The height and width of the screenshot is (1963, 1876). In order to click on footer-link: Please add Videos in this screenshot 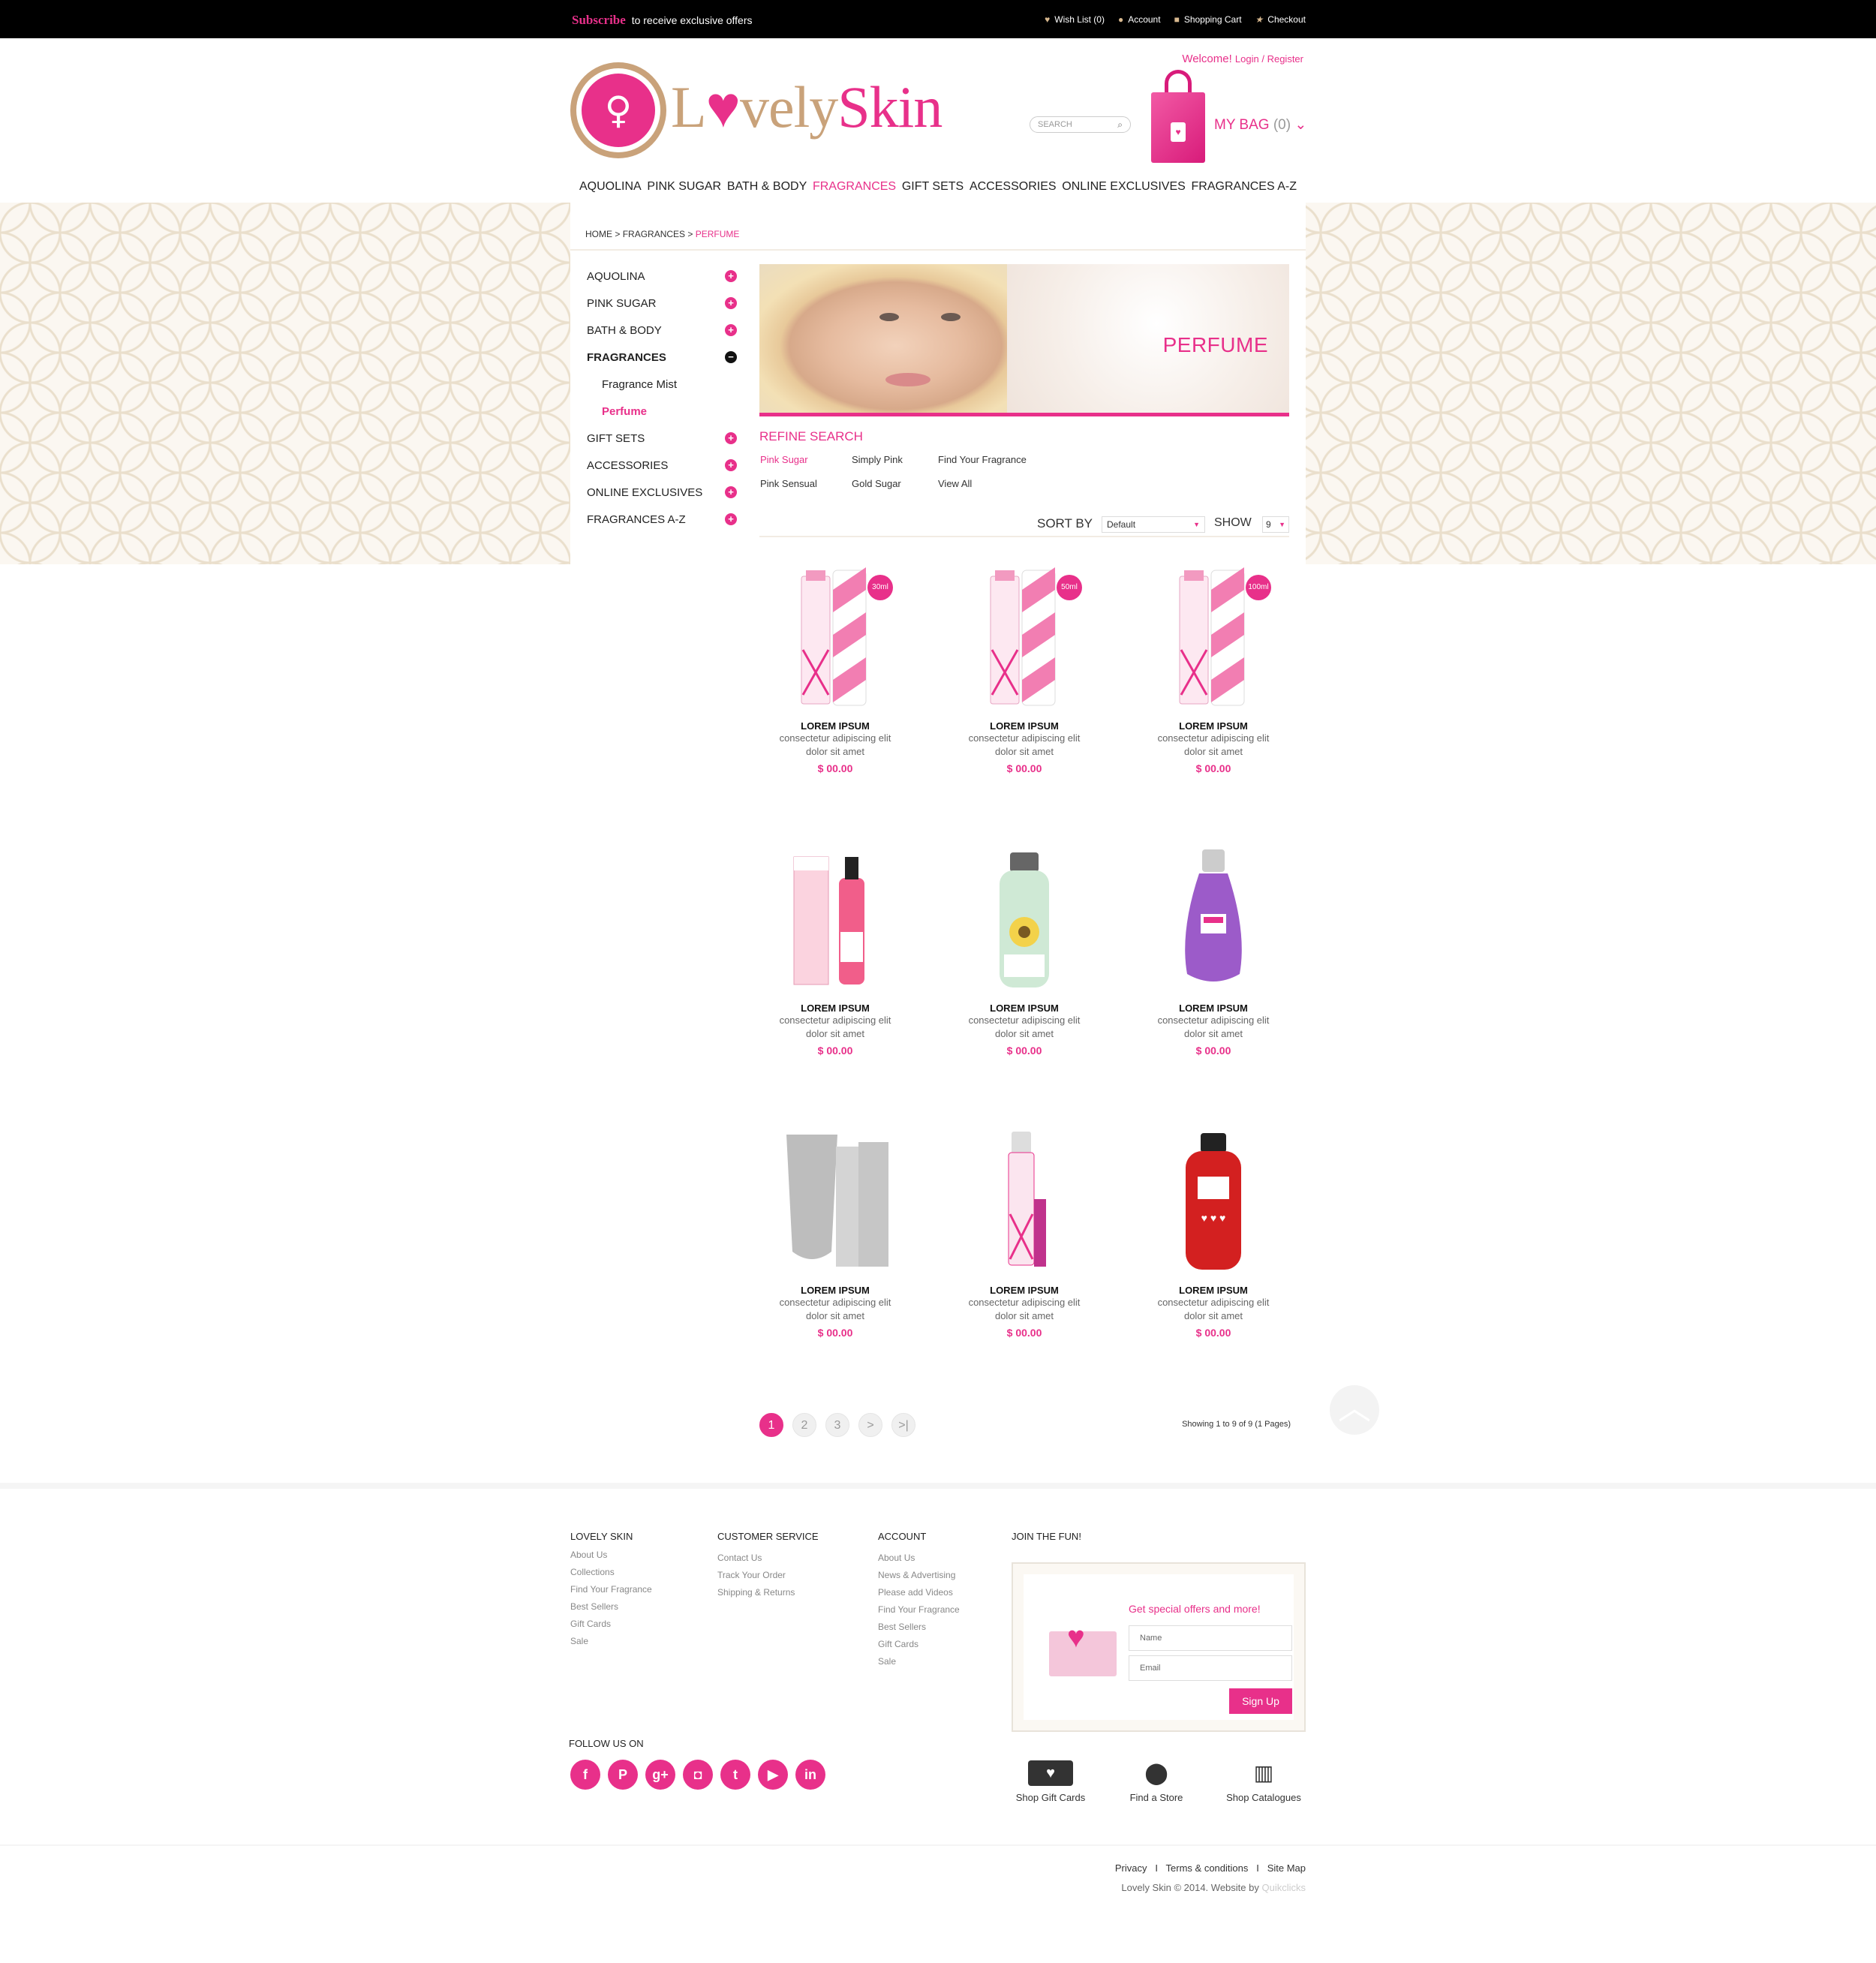, I will do `click(919, 1592)`.